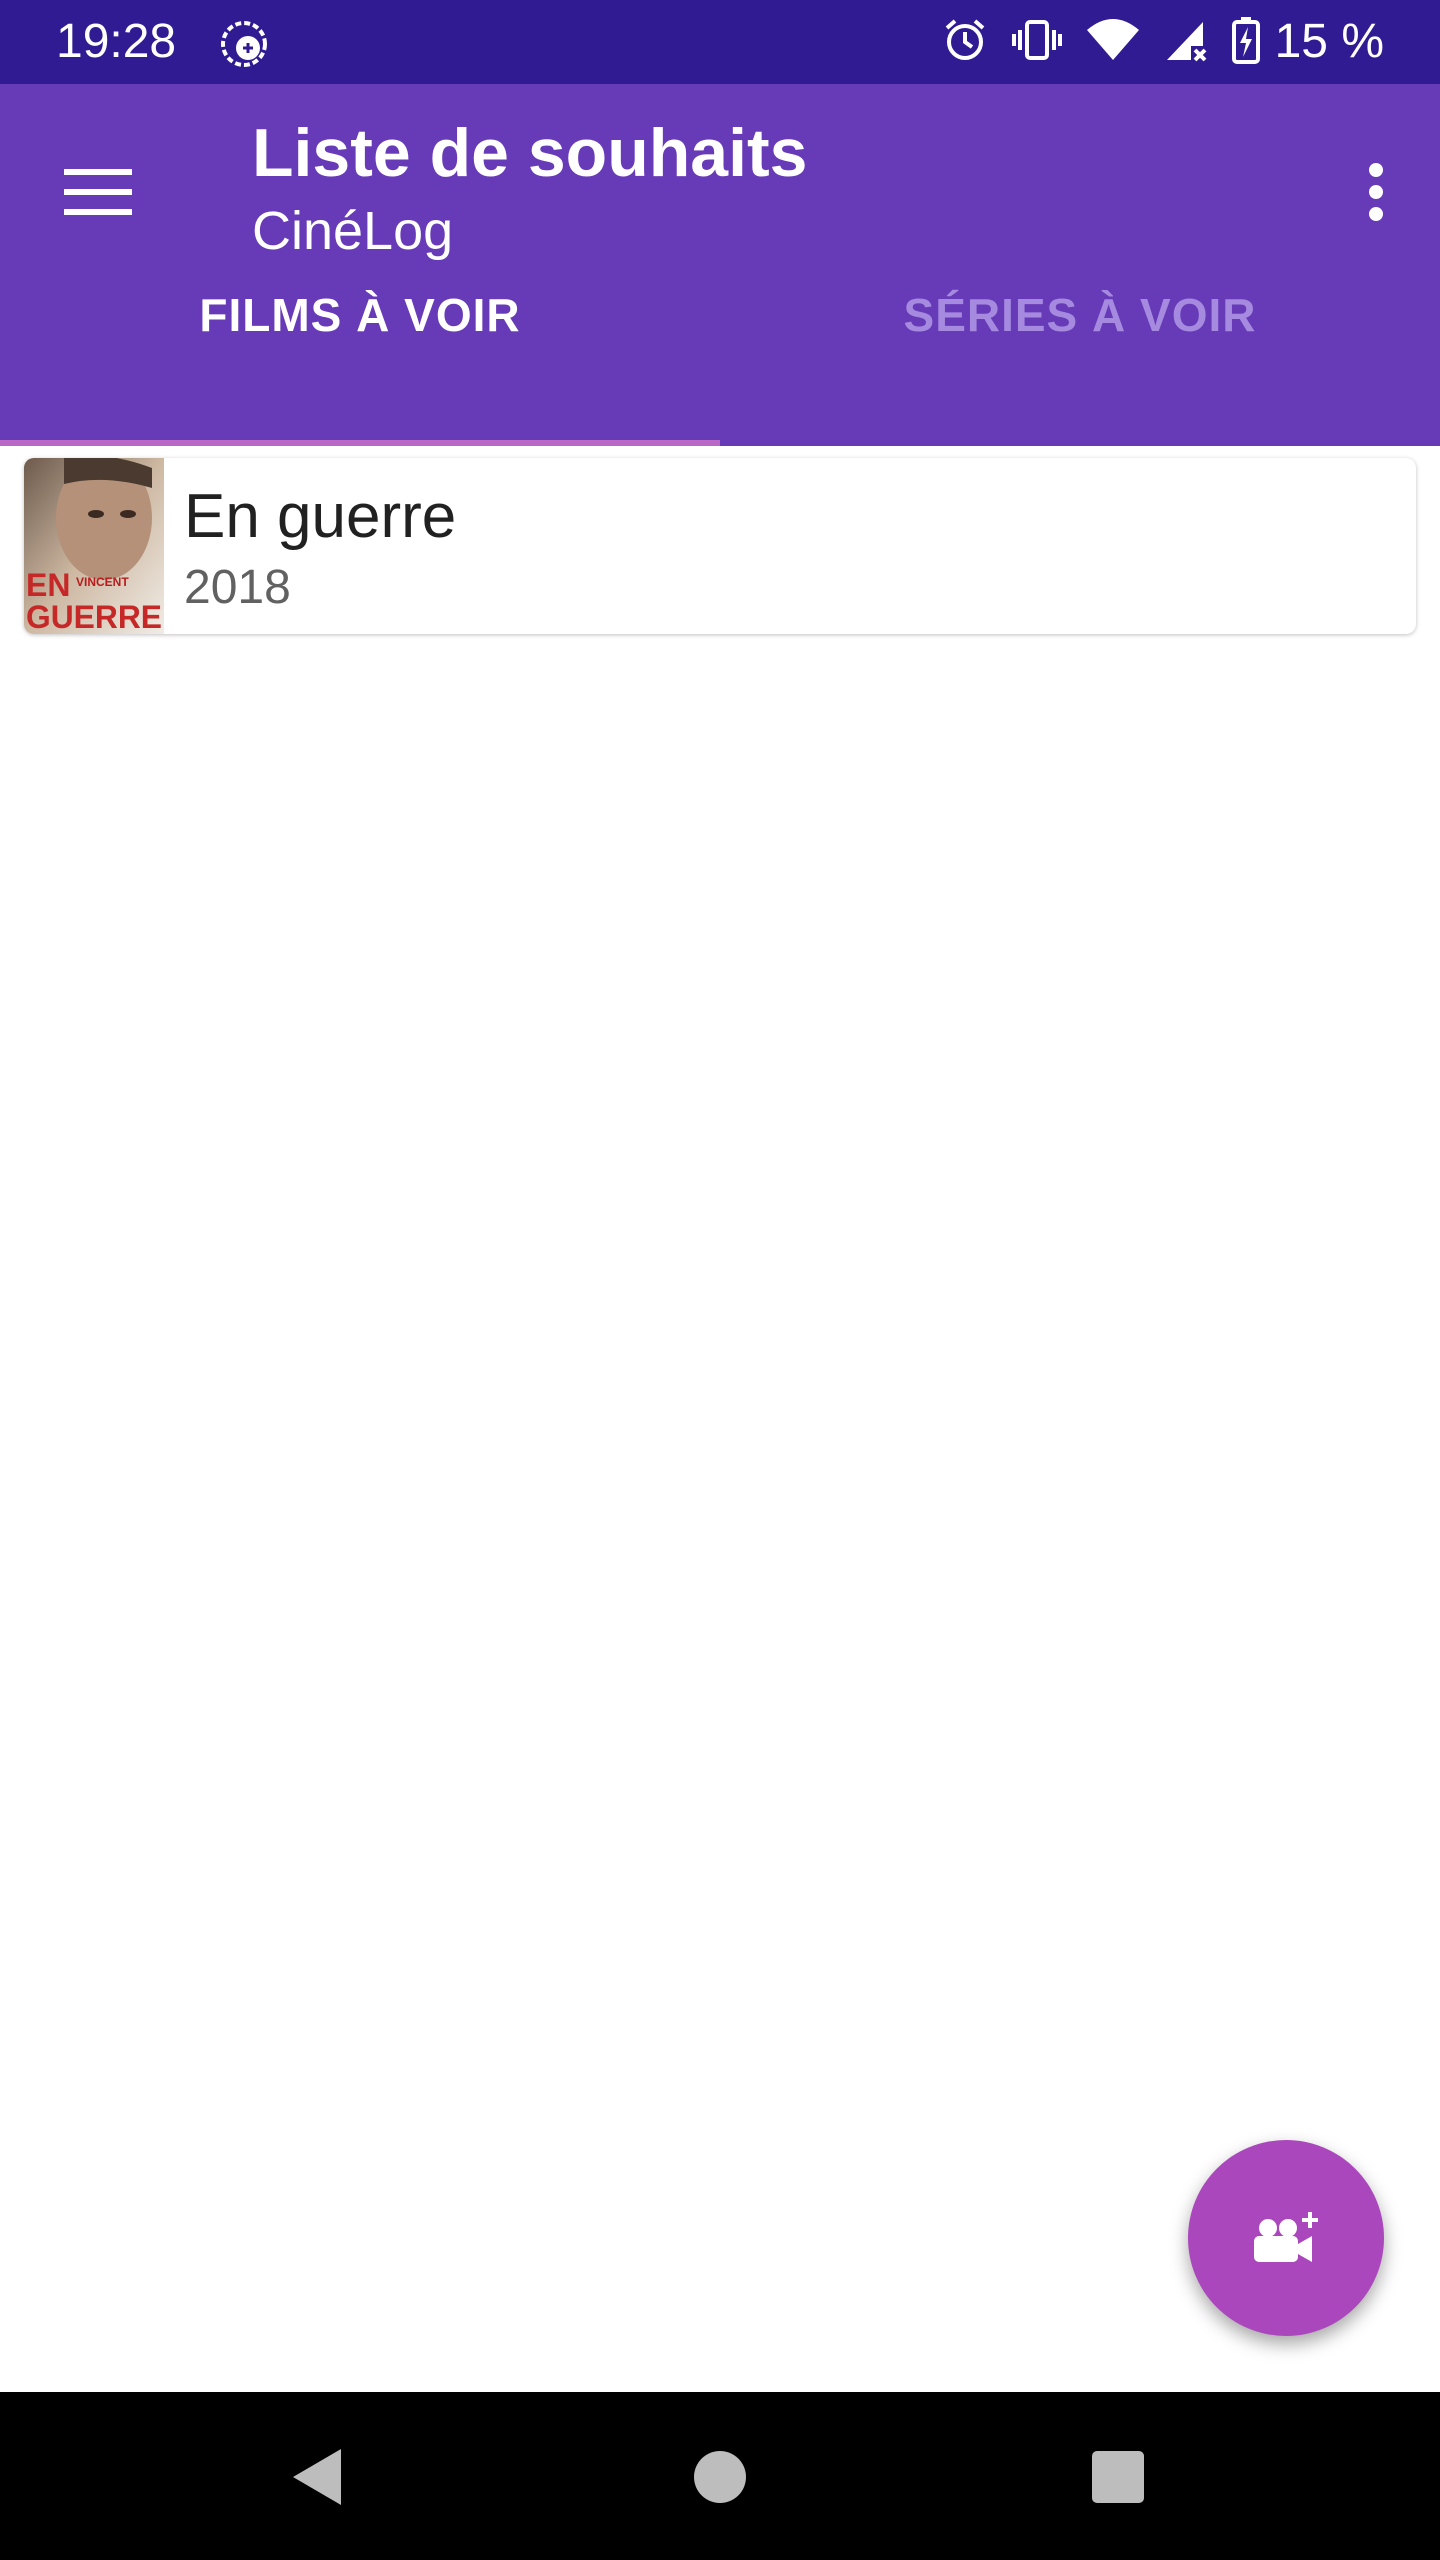 Image resolution: width=1440 pixels, height=2560 pixels. I want to click on hamburger-menu-icon, so click(98, 192).